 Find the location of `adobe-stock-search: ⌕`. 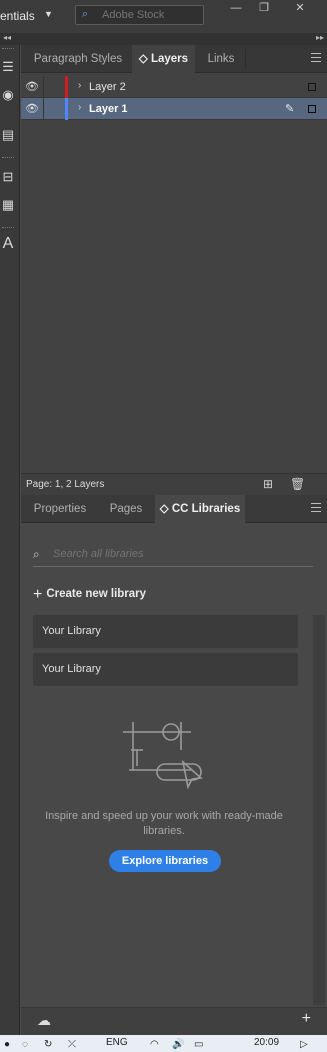

adobe-stock-search: ⌕ is located at coordinates (139, 15).